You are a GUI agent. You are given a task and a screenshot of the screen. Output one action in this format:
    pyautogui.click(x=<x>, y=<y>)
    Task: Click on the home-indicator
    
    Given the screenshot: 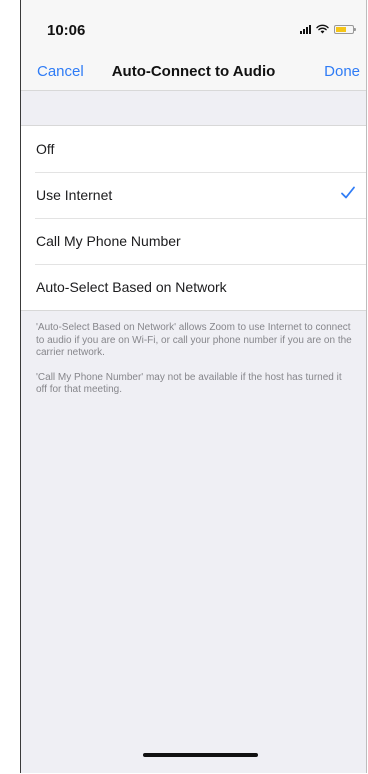 What is the action you would take?
    pyautogui.click(x=200, y=755)
    